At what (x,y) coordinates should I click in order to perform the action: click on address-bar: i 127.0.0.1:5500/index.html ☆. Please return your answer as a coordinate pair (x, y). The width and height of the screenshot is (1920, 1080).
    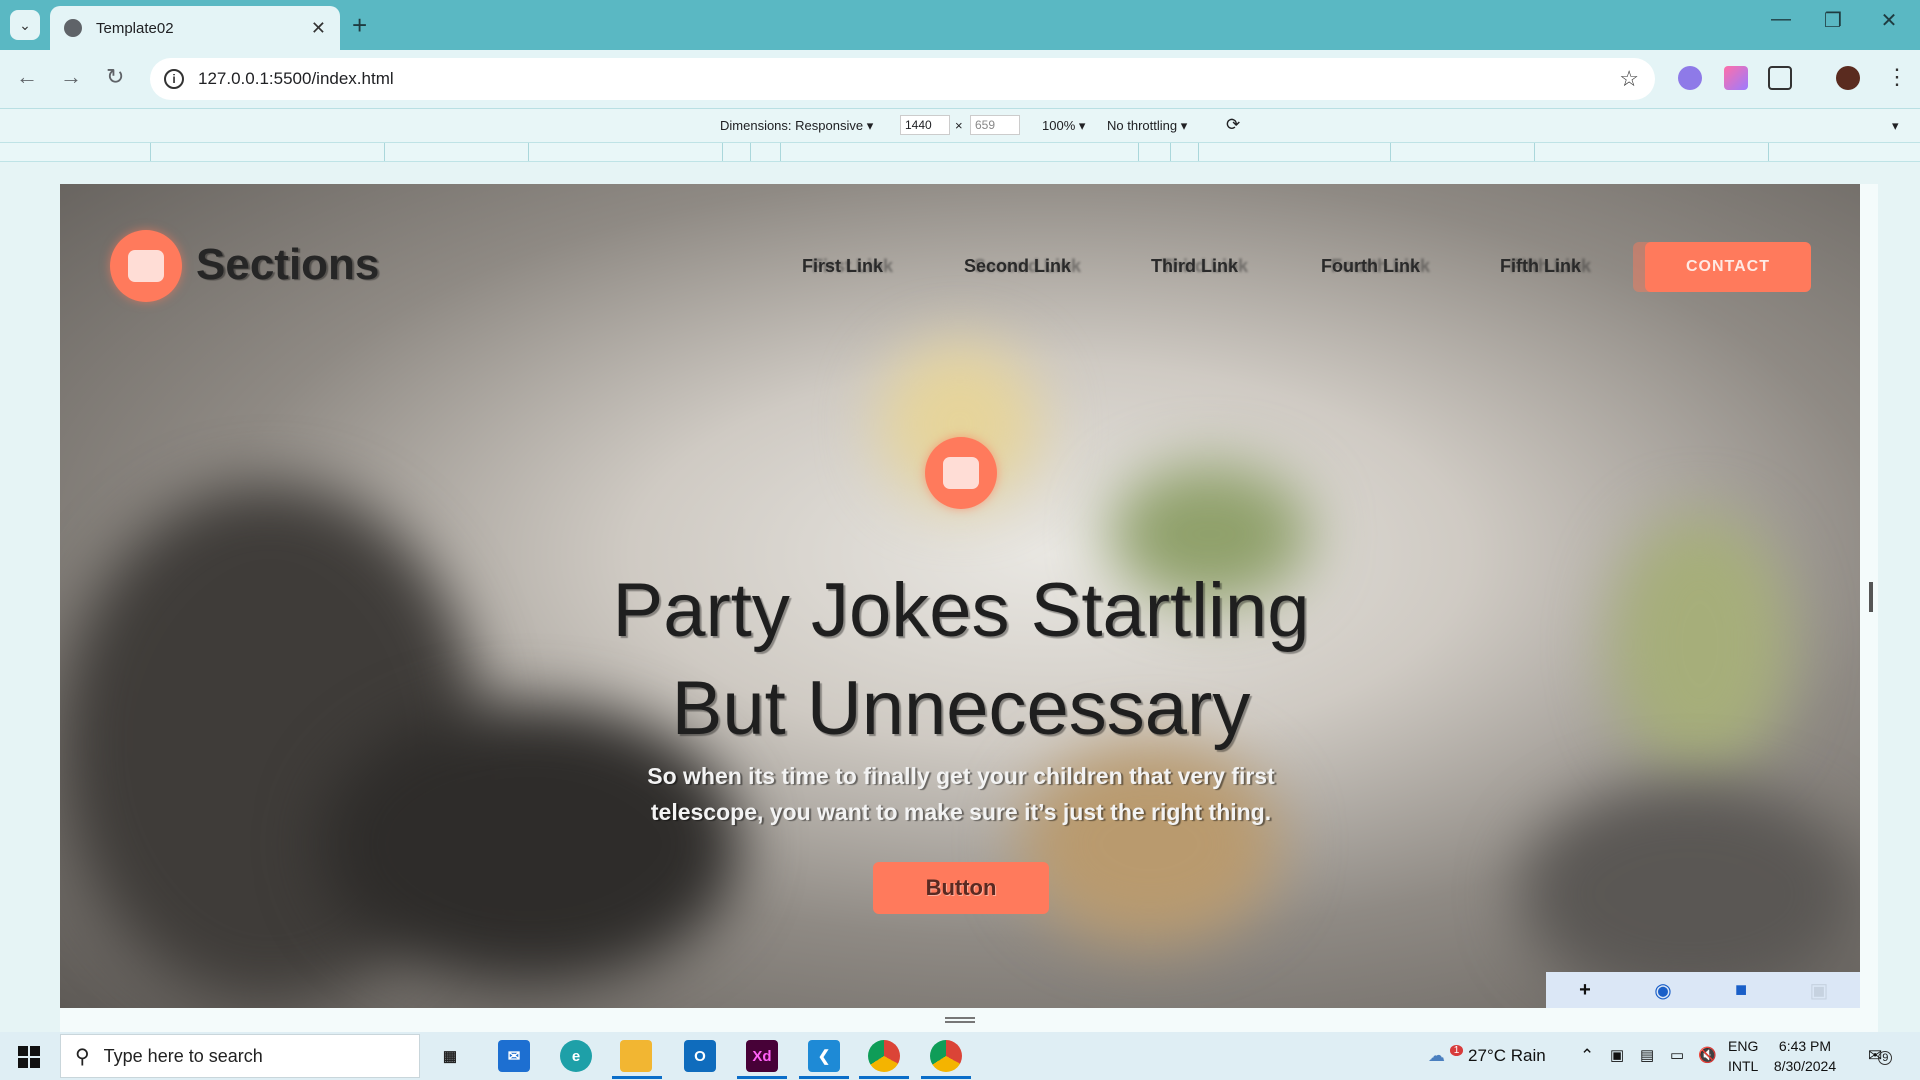
    Looking at the image, I should click on (902, 79).